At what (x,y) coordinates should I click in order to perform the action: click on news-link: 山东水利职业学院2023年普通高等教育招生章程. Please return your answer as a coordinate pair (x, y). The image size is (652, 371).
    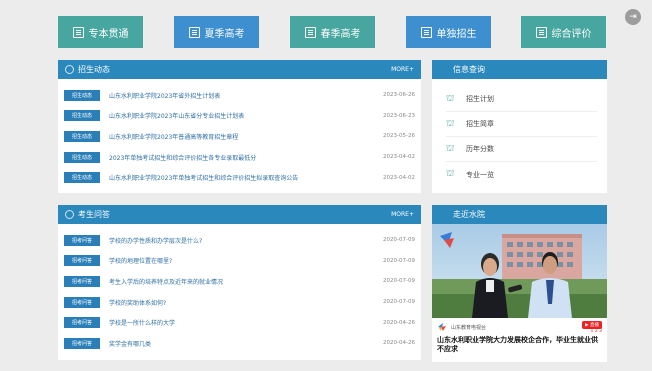
    Looking at the image, I should click on (242, 136).